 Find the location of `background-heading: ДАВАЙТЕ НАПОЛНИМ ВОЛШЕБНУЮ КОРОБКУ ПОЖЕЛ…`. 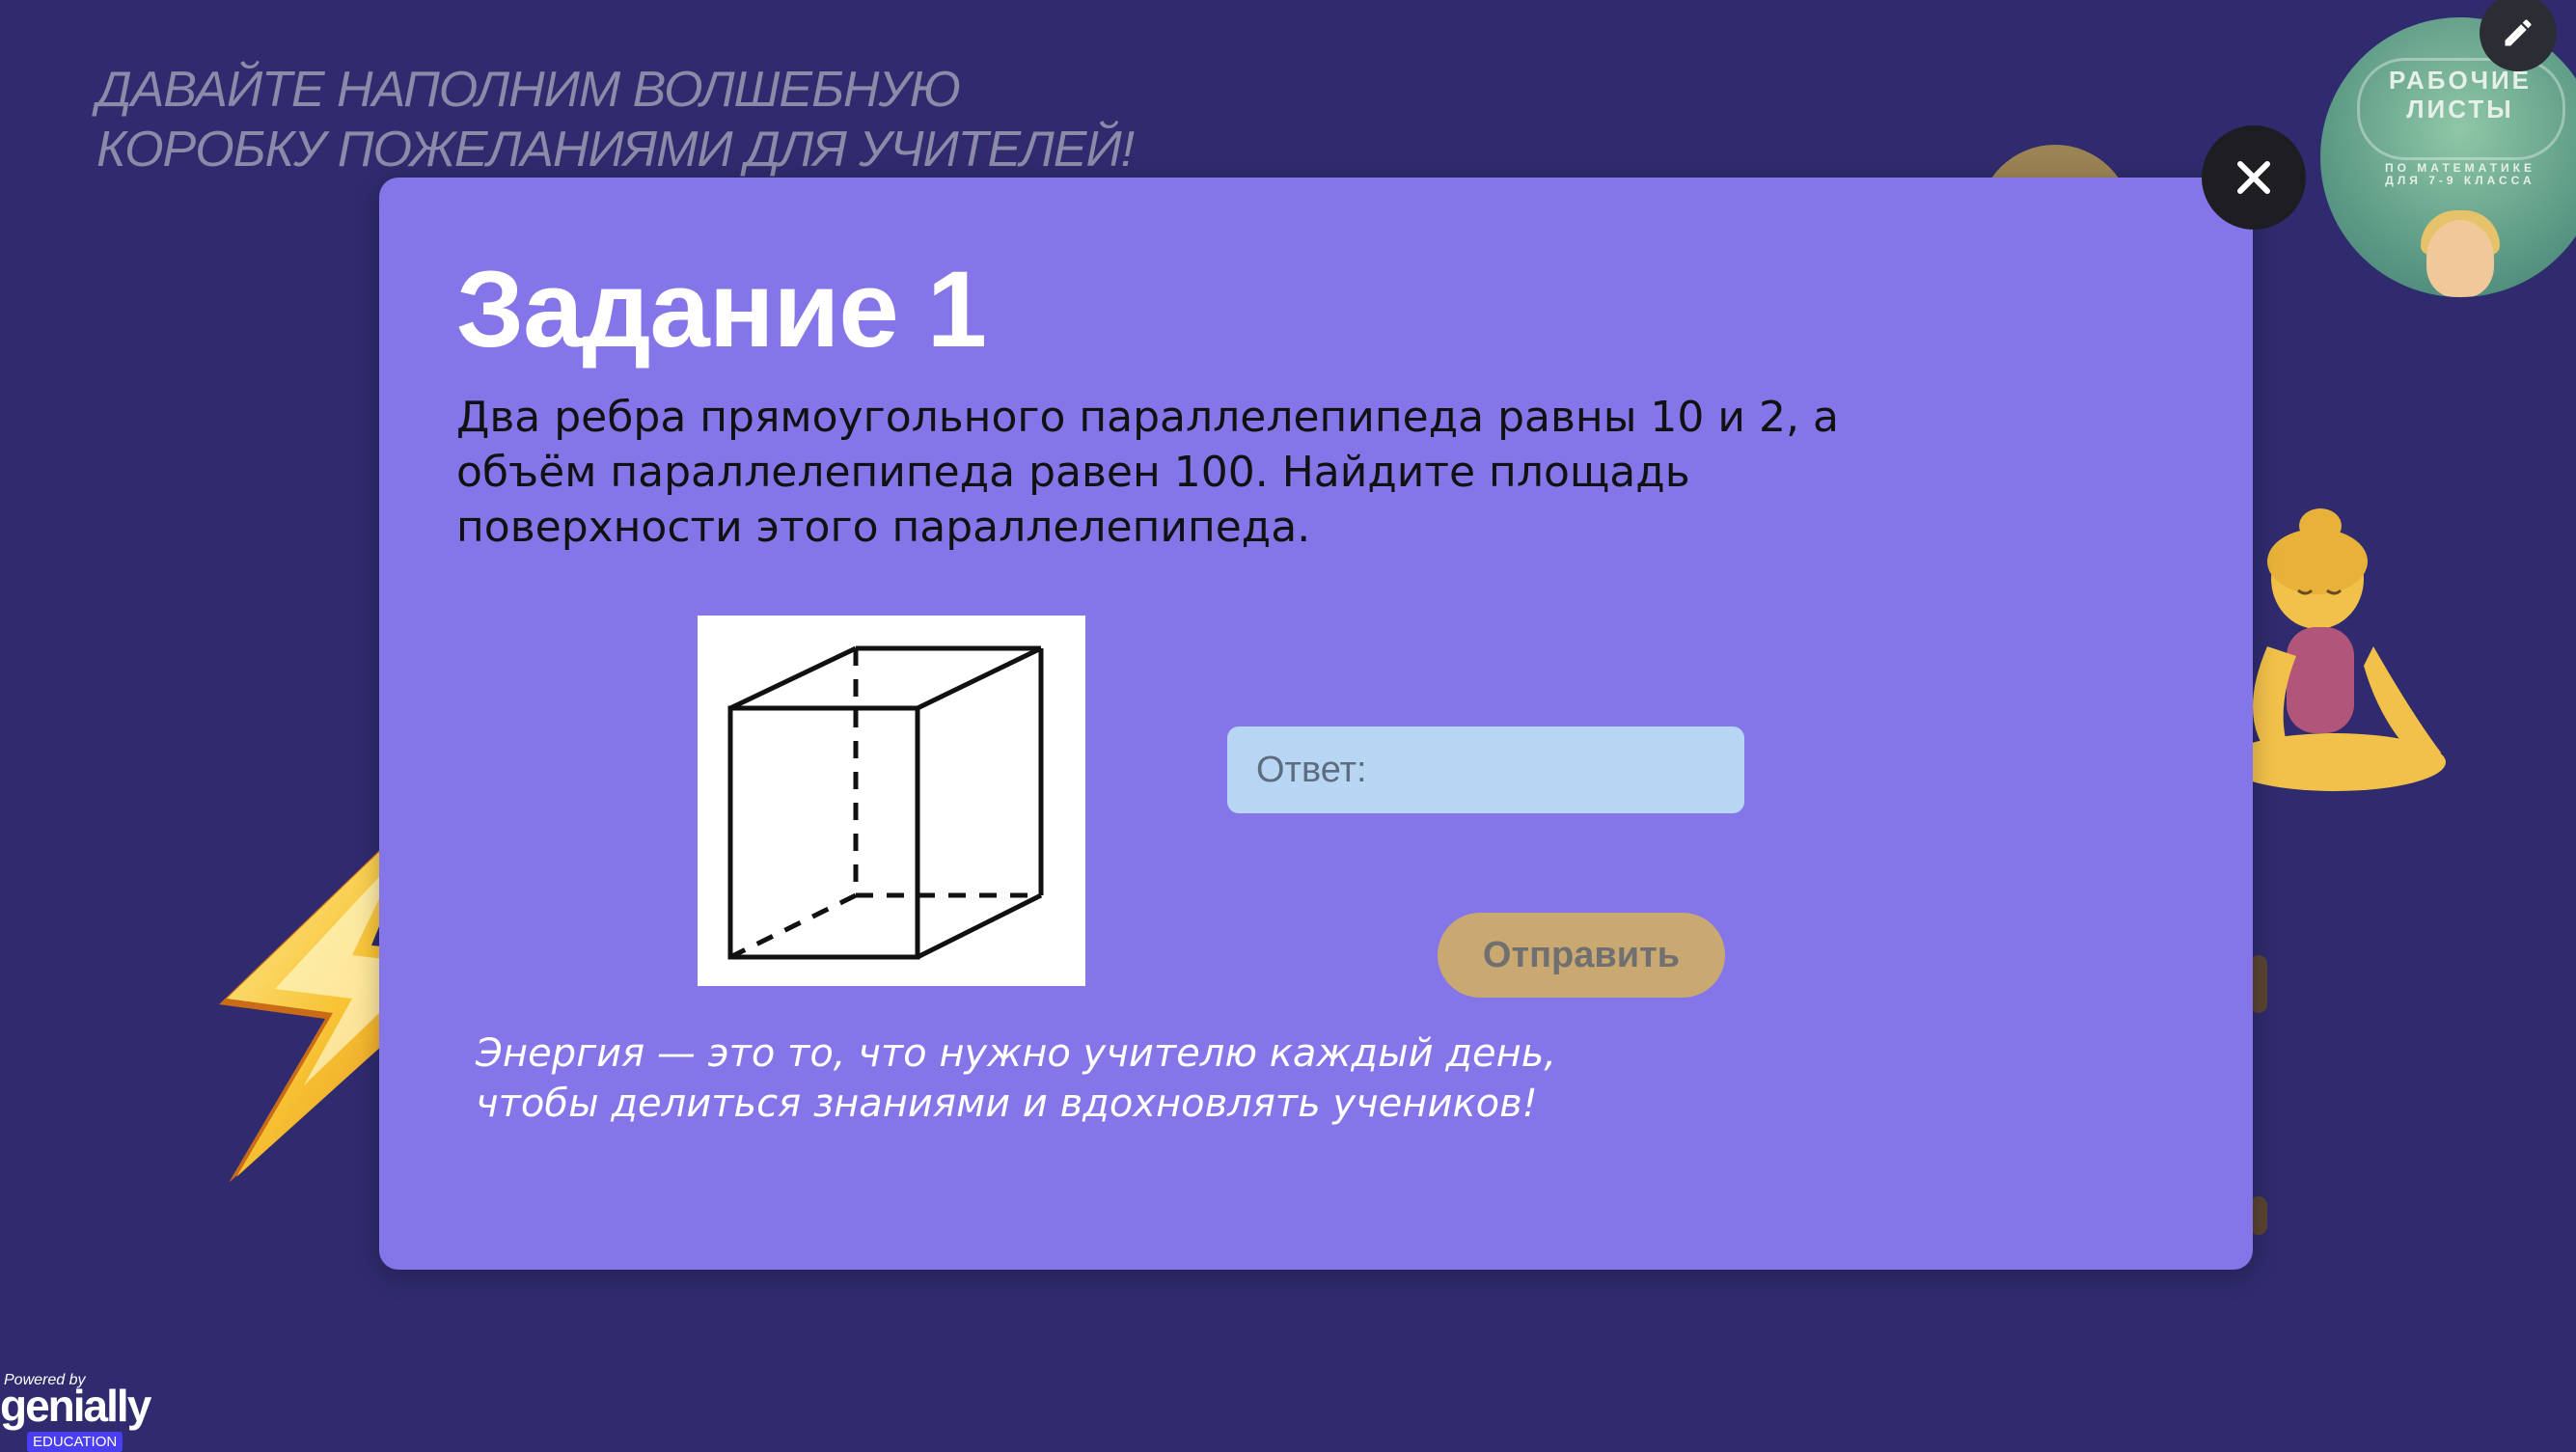

background-heading: ДАВАЙТЕ НАПОЛНИМ ВОЛШЕБНУЮ КОРОБКУ ПОЖЕЛ… is located at coordinates (616, 120).